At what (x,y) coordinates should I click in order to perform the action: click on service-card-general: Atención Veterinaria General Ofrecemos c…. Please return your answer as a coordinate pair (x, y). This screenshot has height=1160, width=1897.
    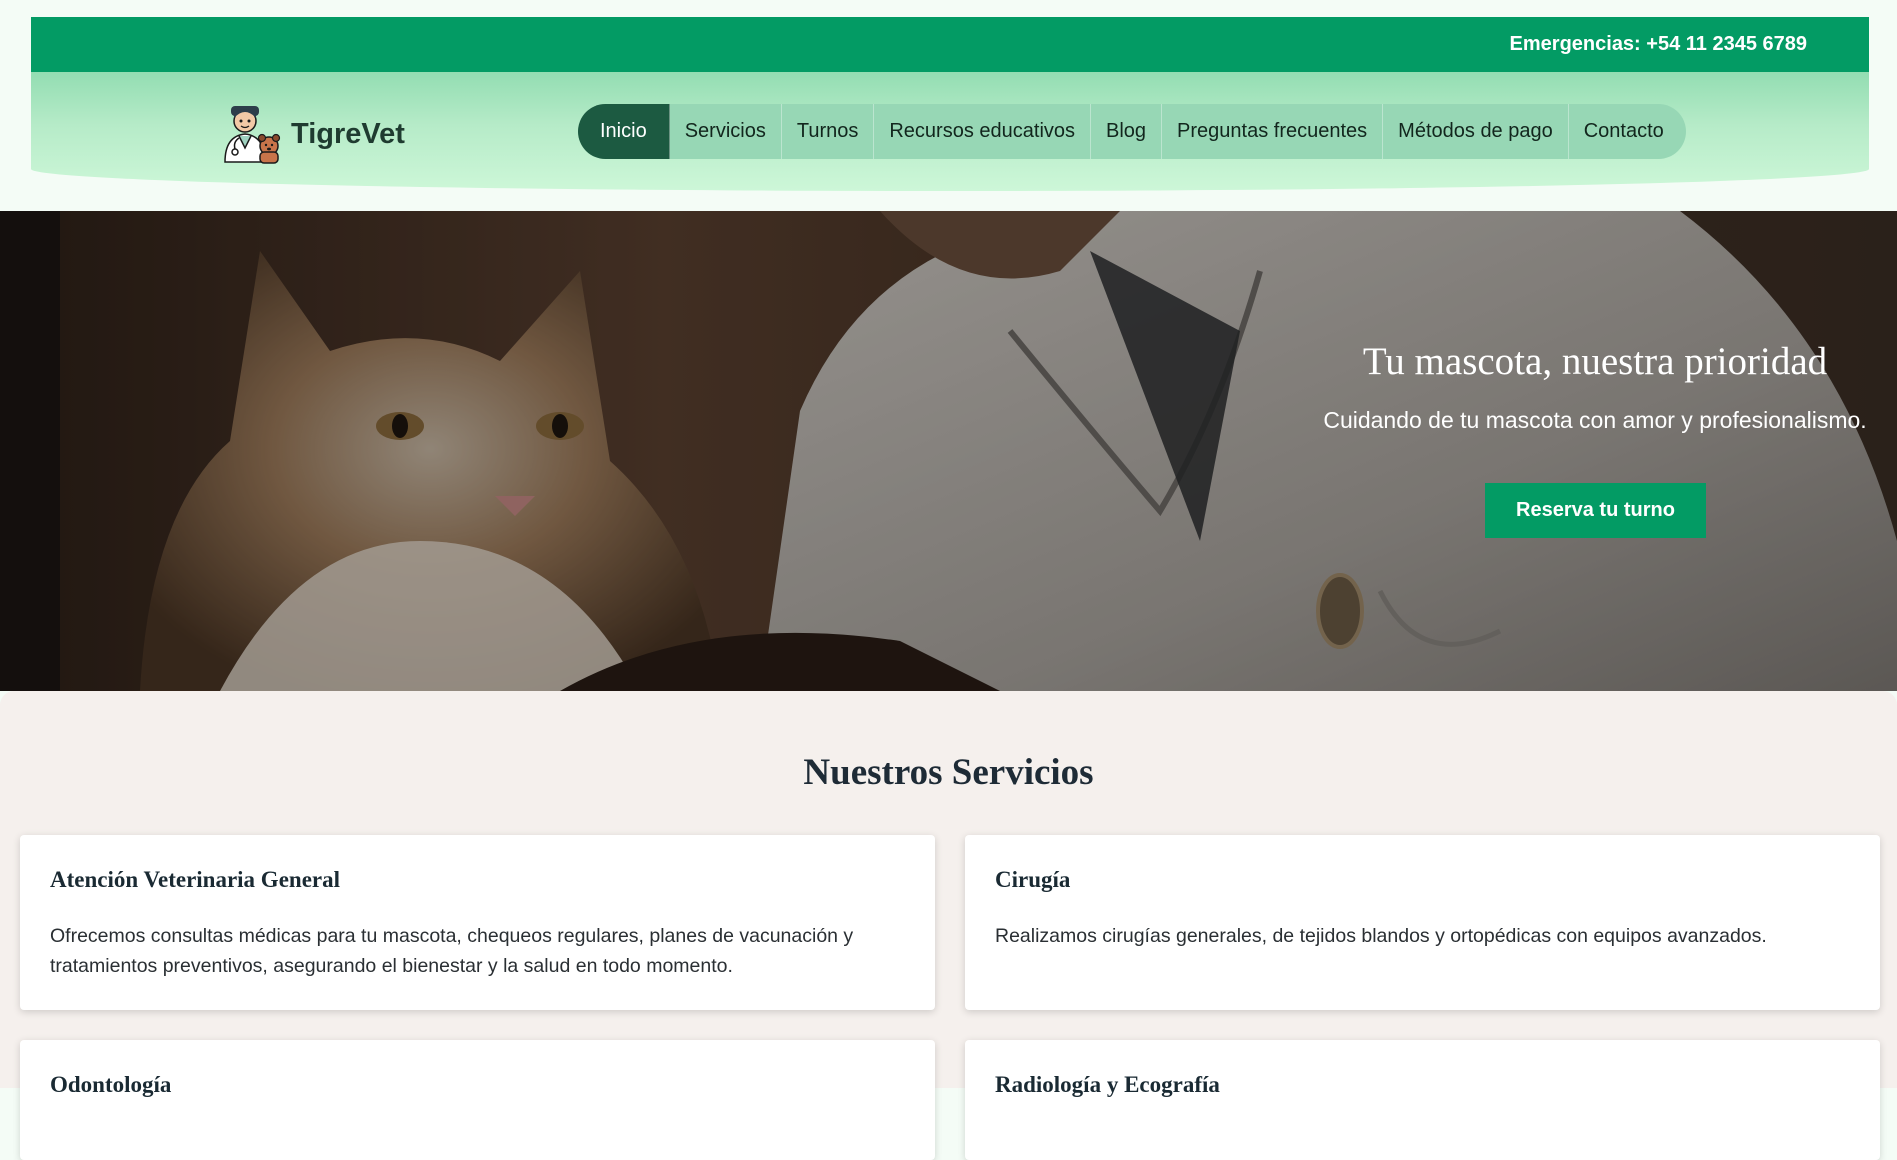
    Looking at the image, I should click on (477, 922).